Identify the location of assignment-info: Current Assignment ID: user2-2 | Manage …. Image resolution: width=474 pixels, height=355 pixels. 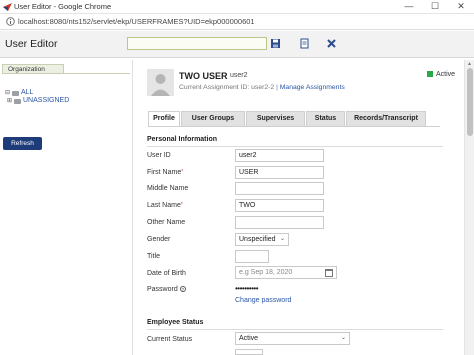
(262, 87).